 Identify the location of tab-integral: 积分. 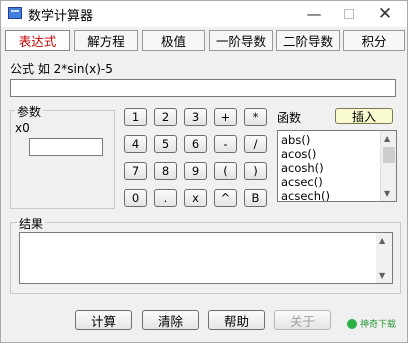
(374, 40).